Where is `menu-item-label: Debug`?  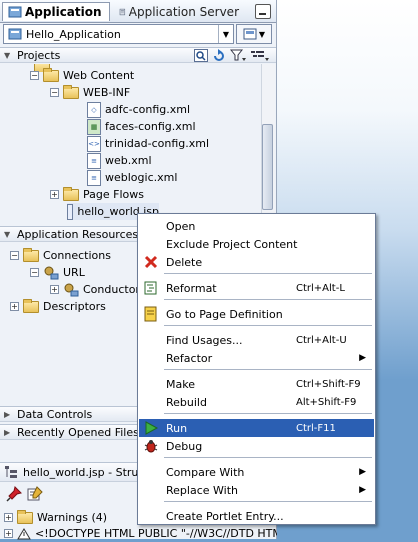
menu-item-label: Debug is located at coordinates (184, 446).